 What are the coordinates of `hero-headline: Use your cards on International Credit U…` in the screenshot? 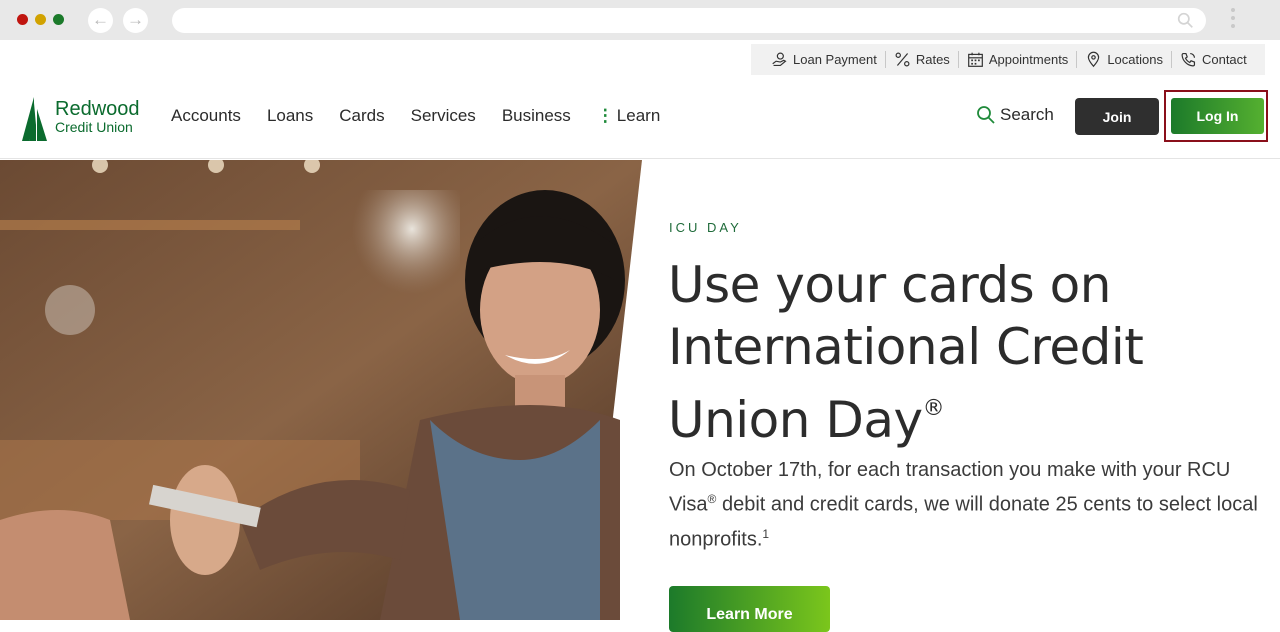 It's located at (963, 352).